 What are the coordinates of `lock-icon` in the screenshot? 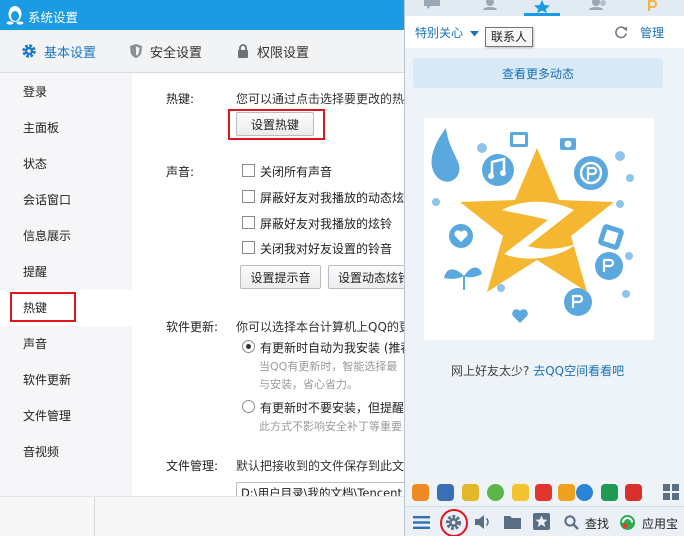 It's located at (243, 51).